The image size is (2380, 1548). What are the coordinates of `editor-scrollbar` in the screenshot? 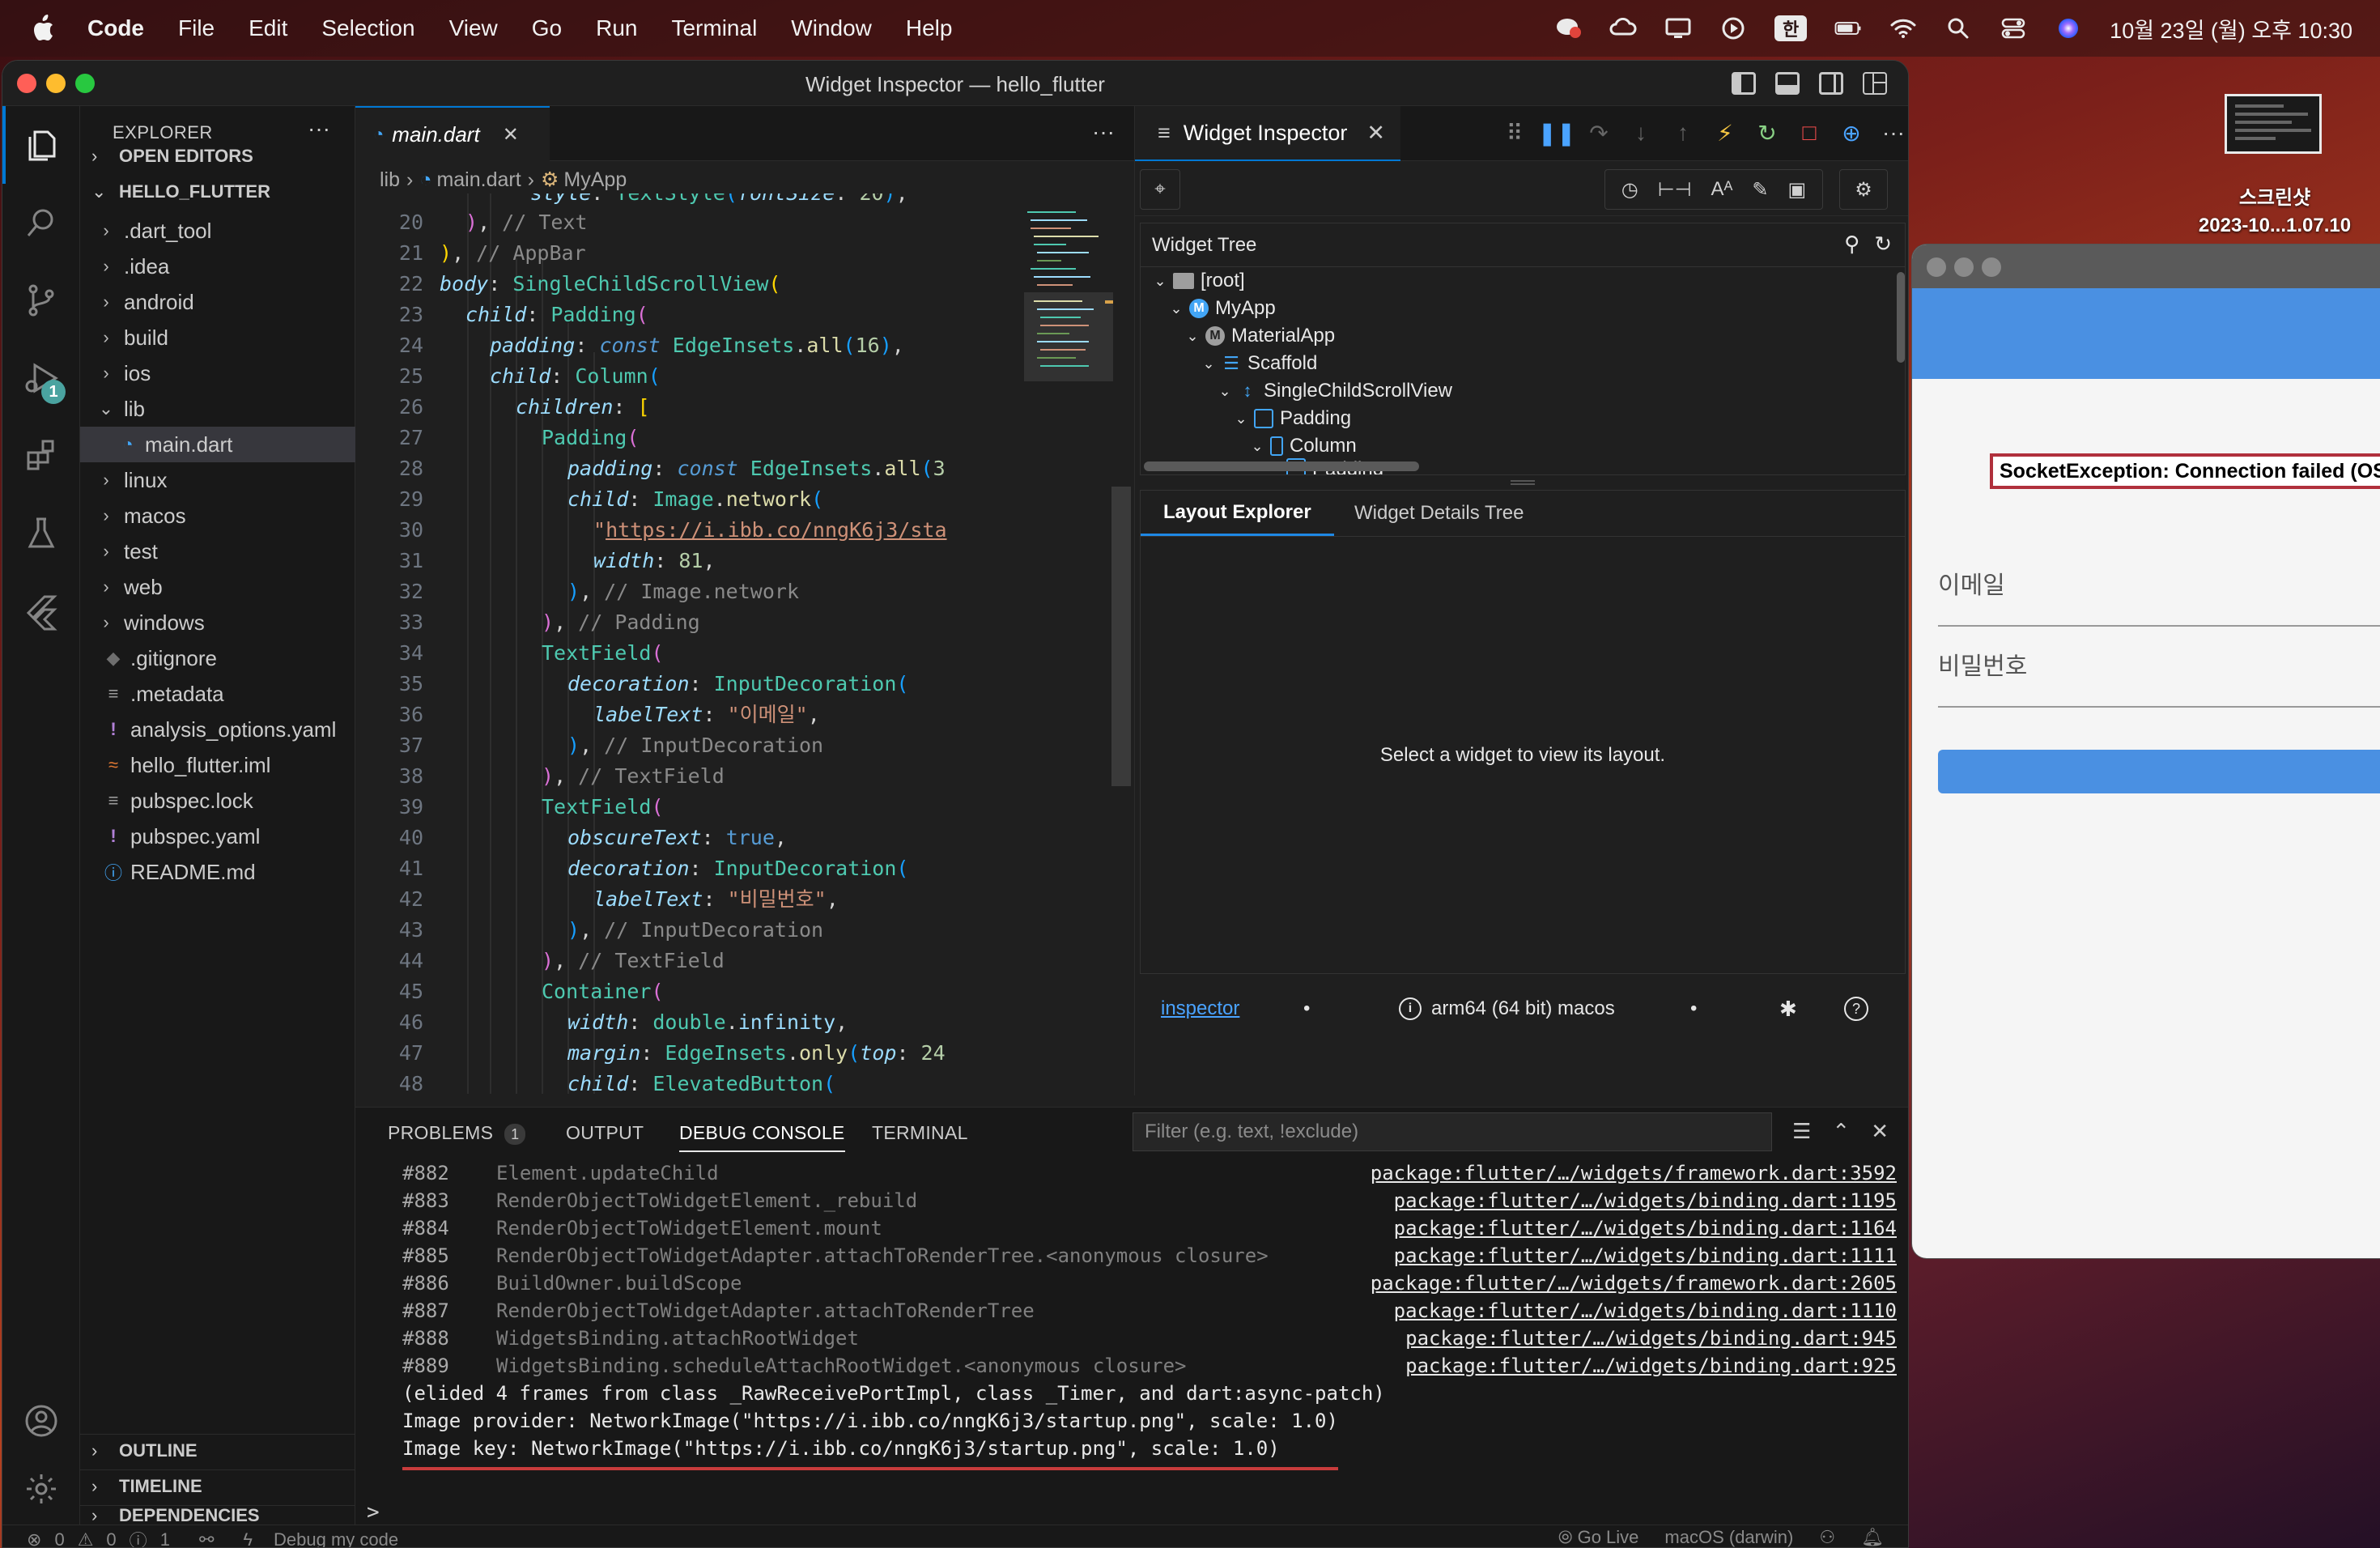 It's located at (1121, 637).